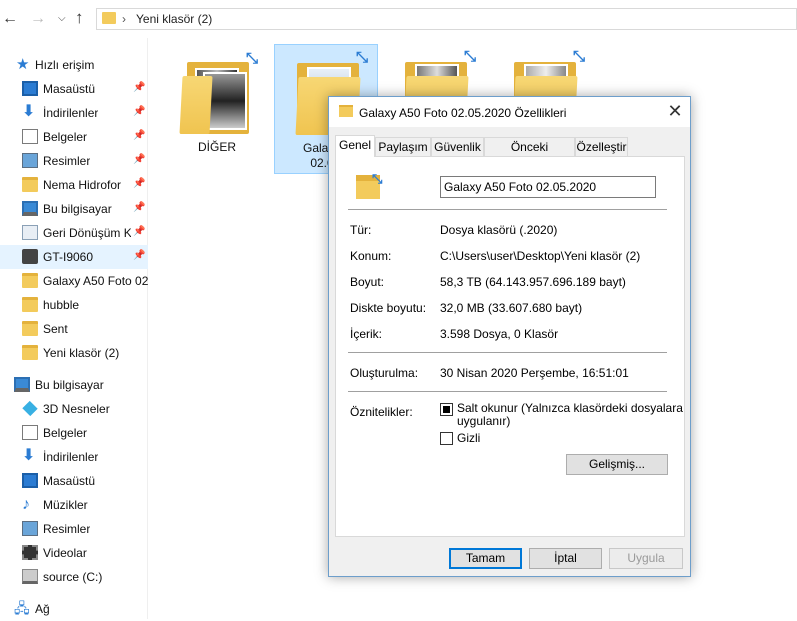 Image resolution: width=797 pixels, height=621 pixels. What do you see at coordinates (30, 552) in the screenshot?
I see `videos-icon` at bounding box center [30, 552].